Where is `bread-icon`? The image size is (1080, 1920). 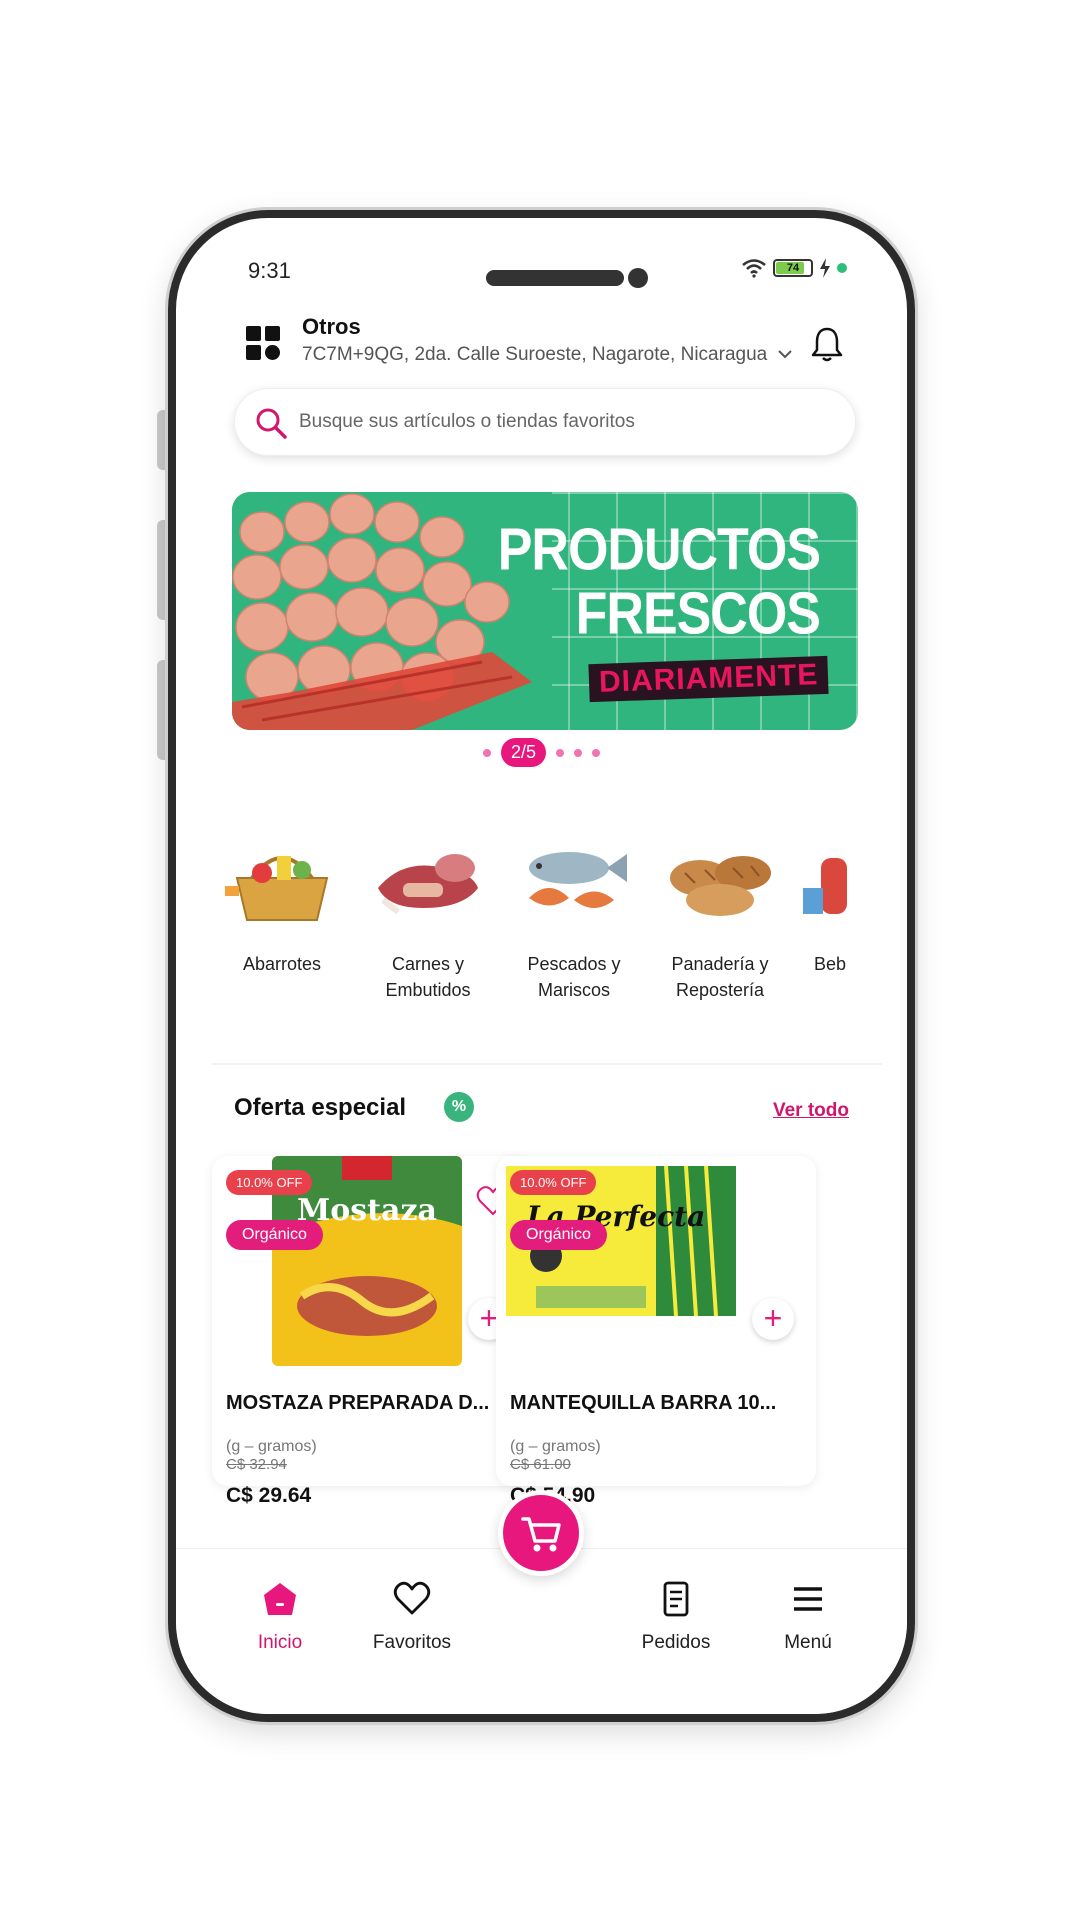 bread-icon is located at coordinates (720, 886).